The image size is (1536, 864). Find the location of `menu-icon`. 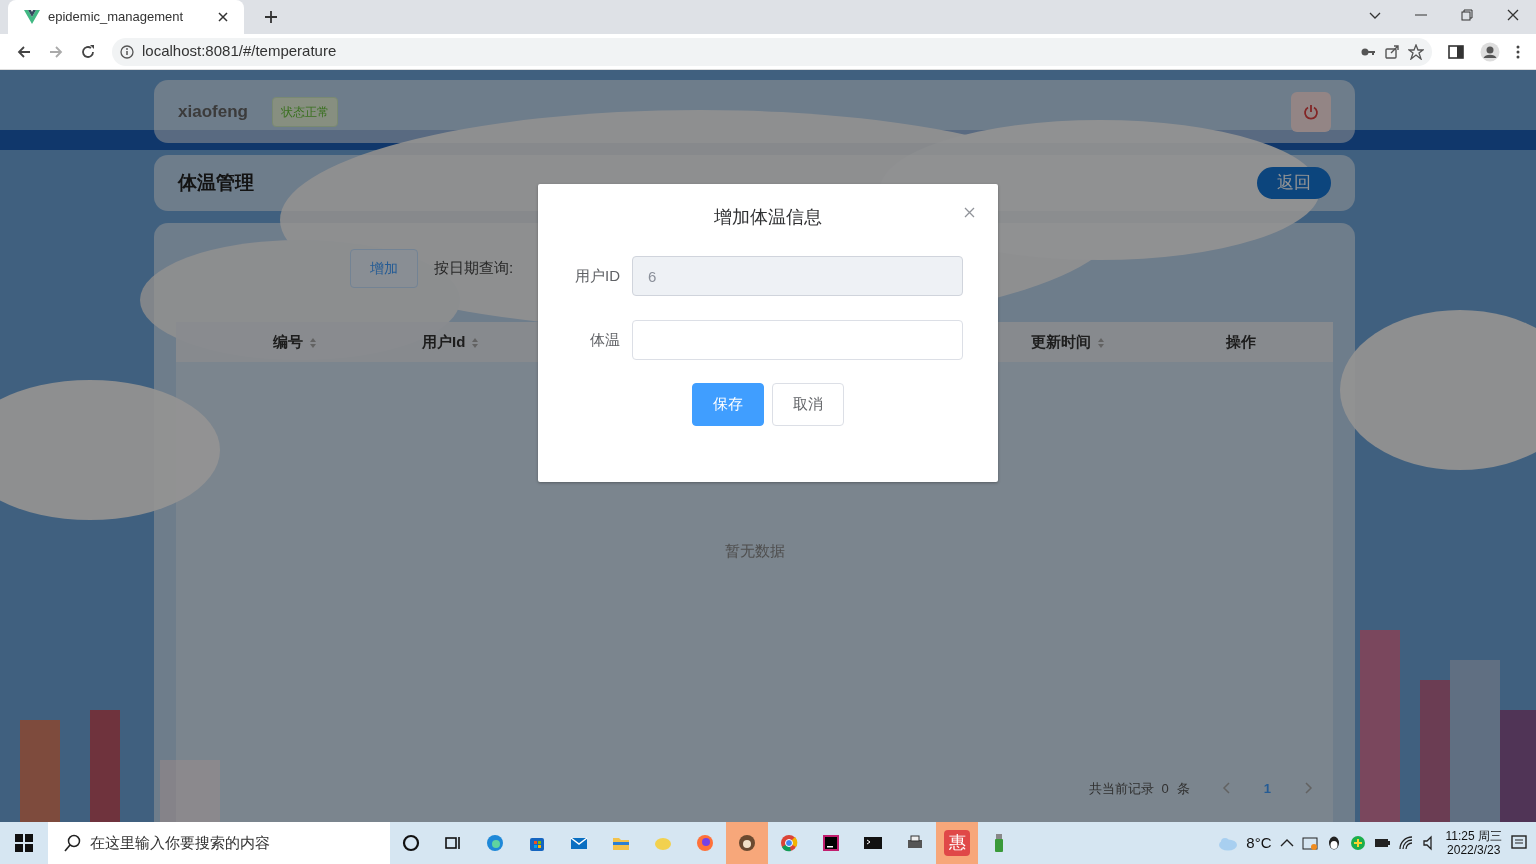

menu-icon is located at coordinates (1518, 51).